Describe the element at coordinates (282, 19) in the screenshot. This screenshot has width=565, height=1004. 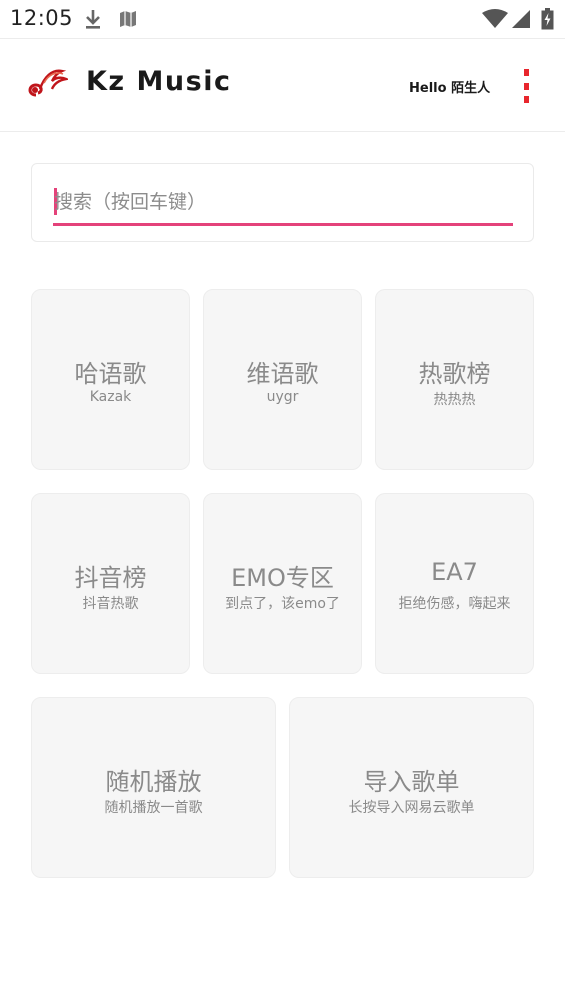
I see `status-bar: 12:05` at that location.